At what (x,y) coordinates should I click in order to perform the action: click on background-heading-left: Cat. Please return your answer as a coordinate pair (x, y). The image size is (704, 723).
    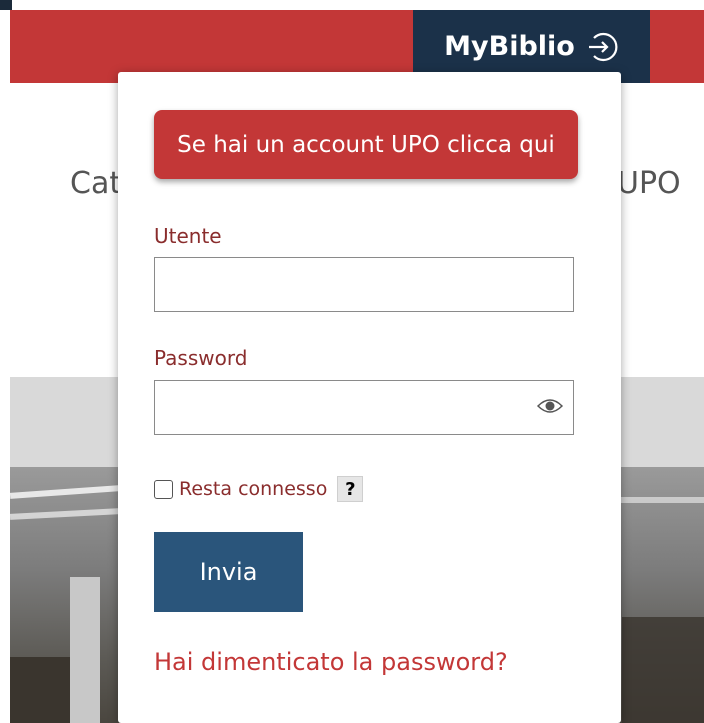
    Looking at the image, I should click on (96, 183).